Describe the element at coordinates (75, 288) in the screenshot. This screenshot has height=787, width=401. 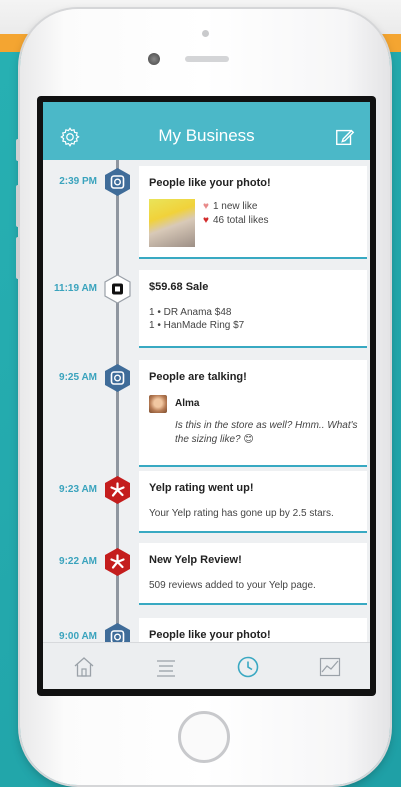
I see `timestamp: 11:19 AM` at that location.